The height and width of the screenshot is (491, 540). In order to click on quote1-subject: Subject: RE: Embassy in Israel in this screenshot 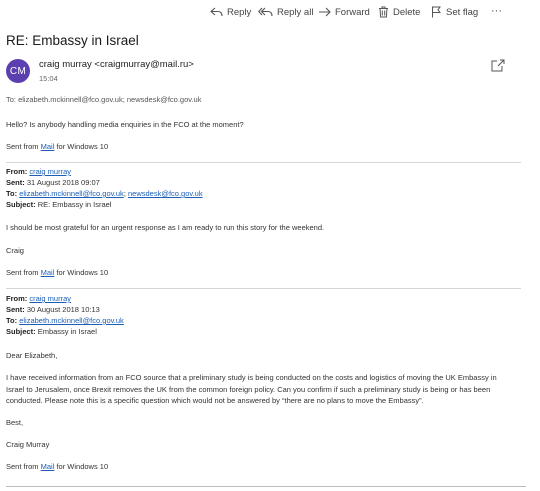, I will do `click(58, 204)`.